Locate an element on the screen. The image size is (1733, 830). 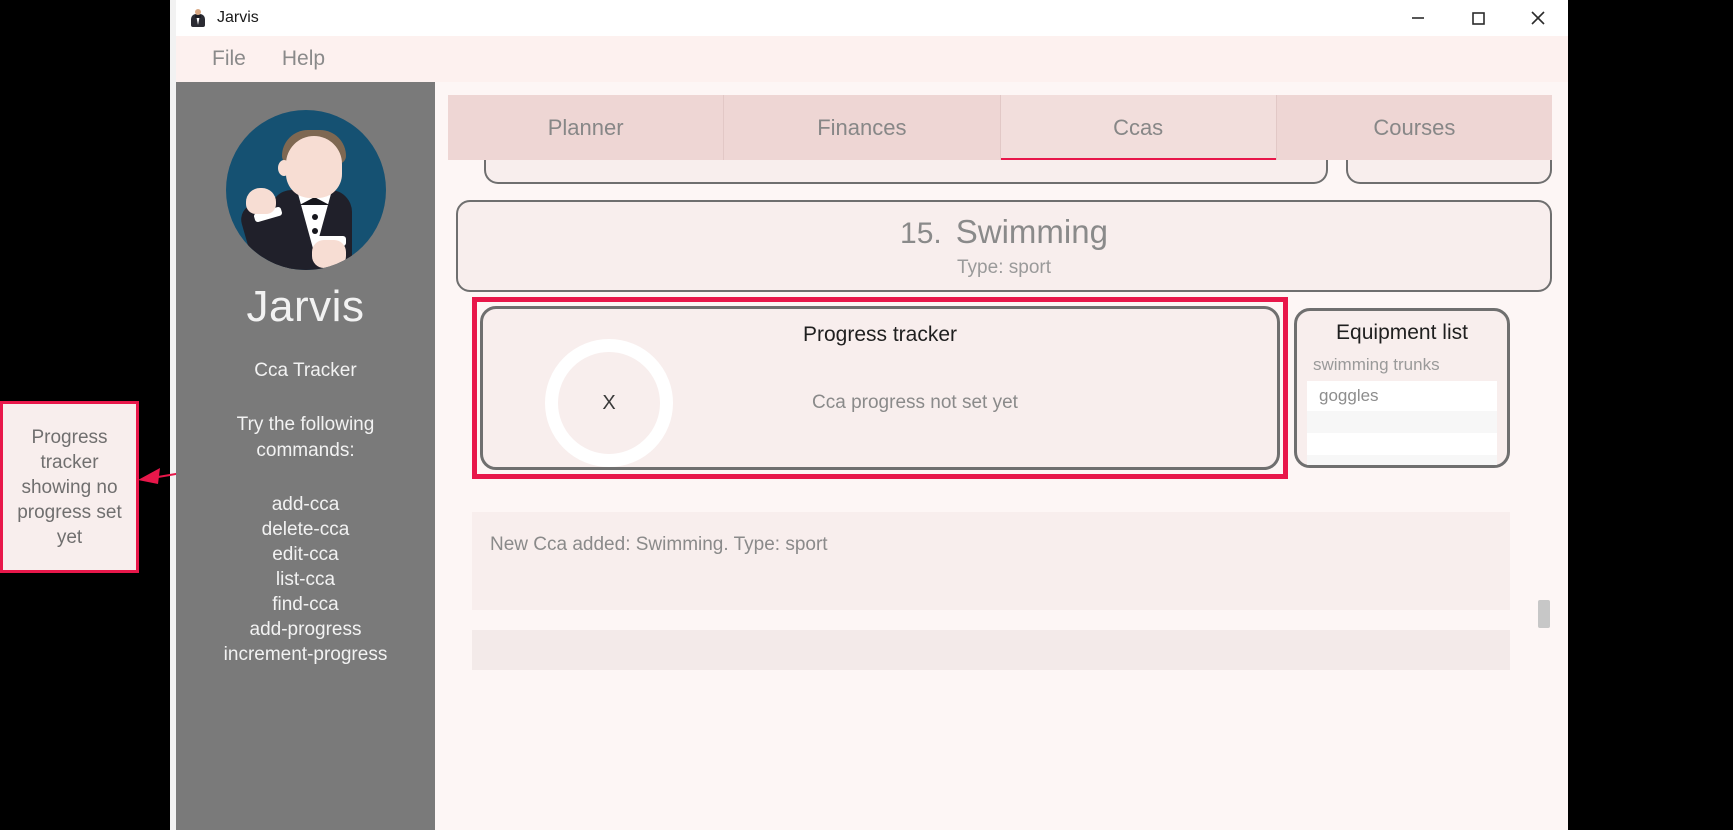
previous-equipment-card-edge is located at coordinates (1449, 172).